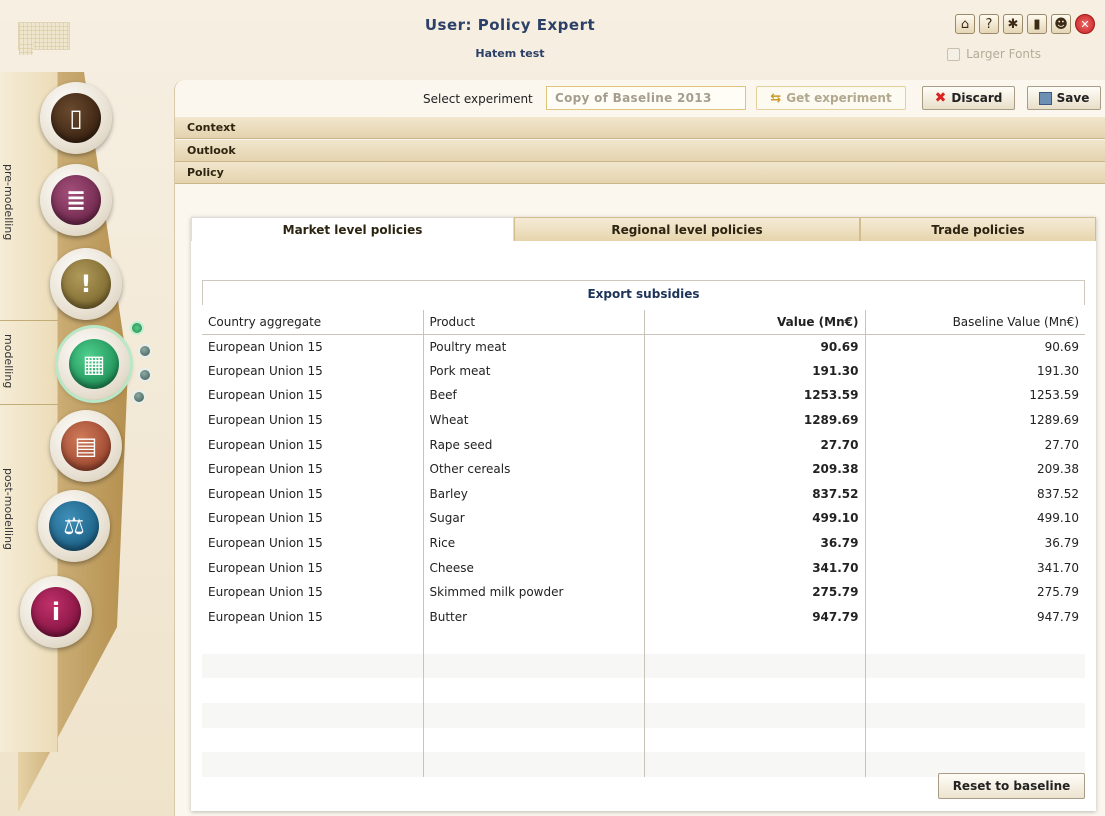 The height and width of the screenshot is (816, 1105). What do you see at coordinates (755, 617) in the screenshot?
I see `cell-value: 947.79` at bounding box center [755, 617].